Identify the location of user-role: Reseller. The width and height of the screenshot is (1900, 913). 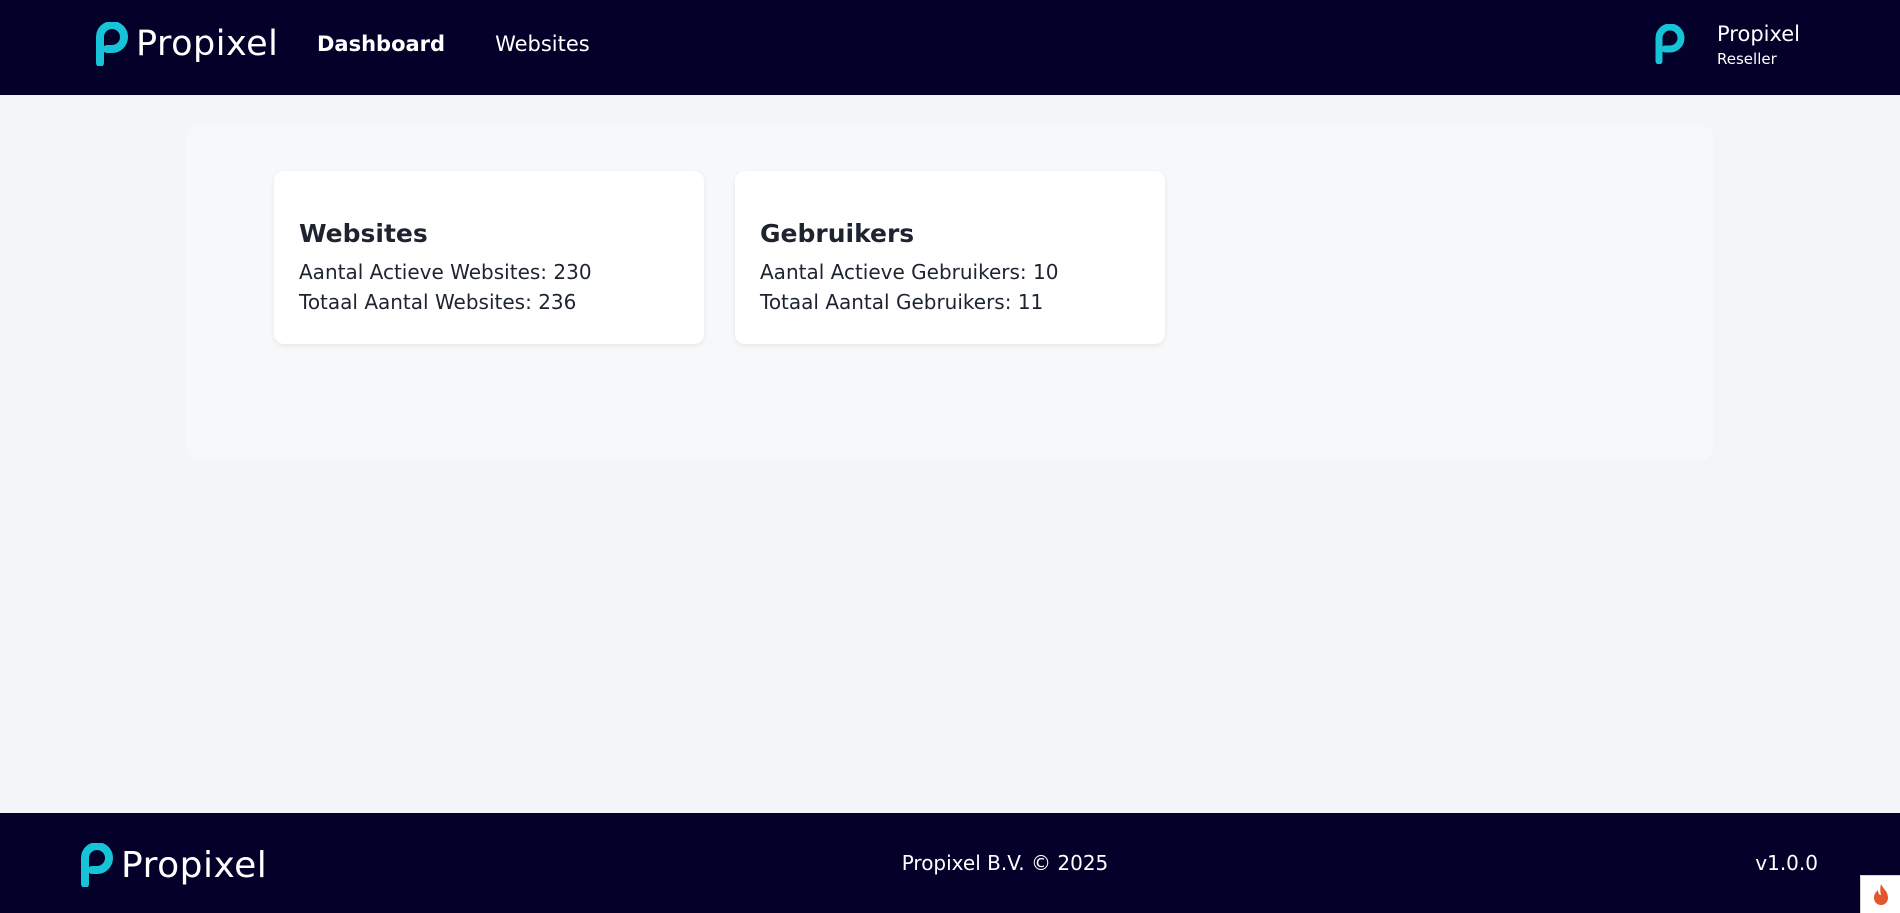
(1747, 59).